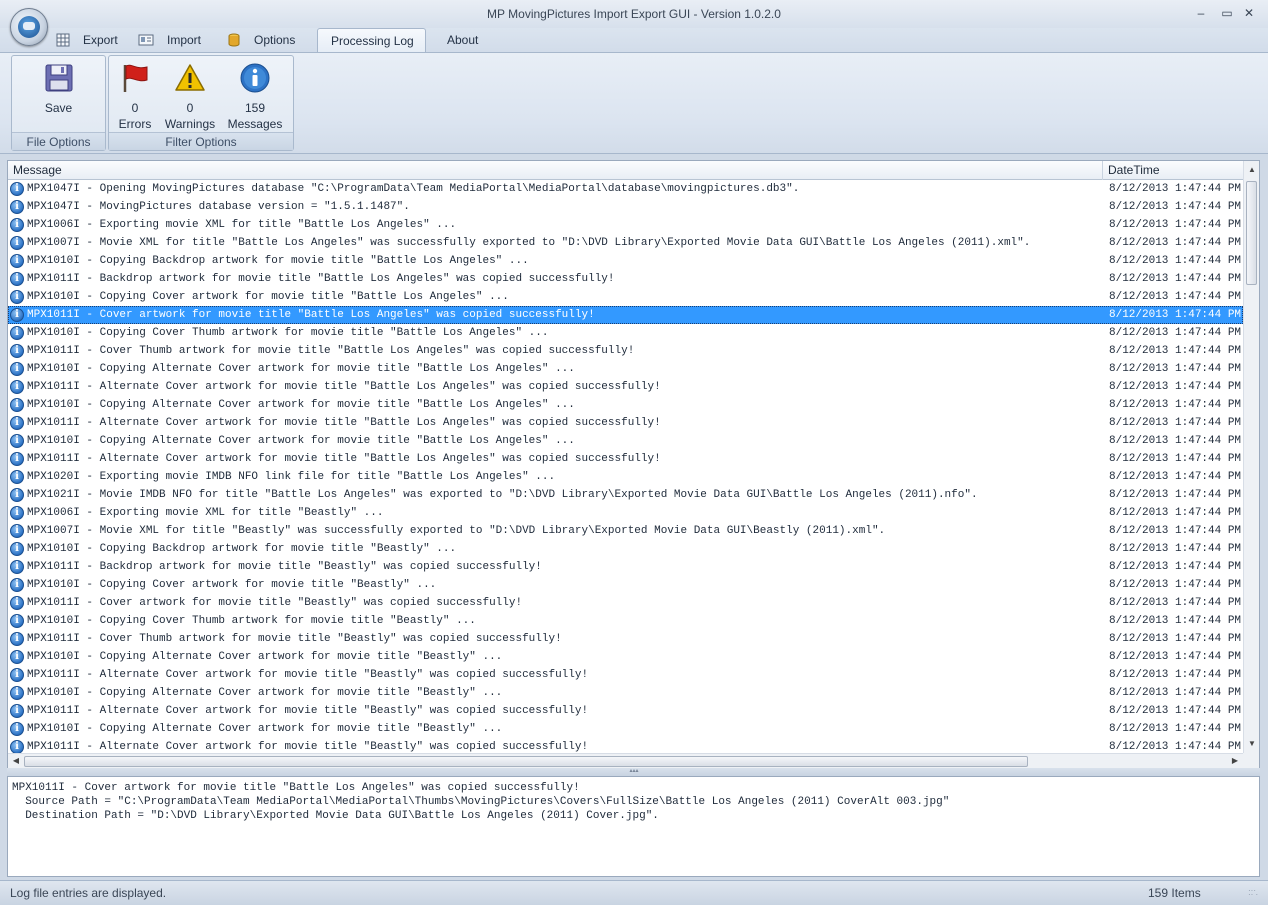  Describe the element at coordinates (1252, 169) in the screenshot. I see `scroll-up-icon: ▲` at that location.